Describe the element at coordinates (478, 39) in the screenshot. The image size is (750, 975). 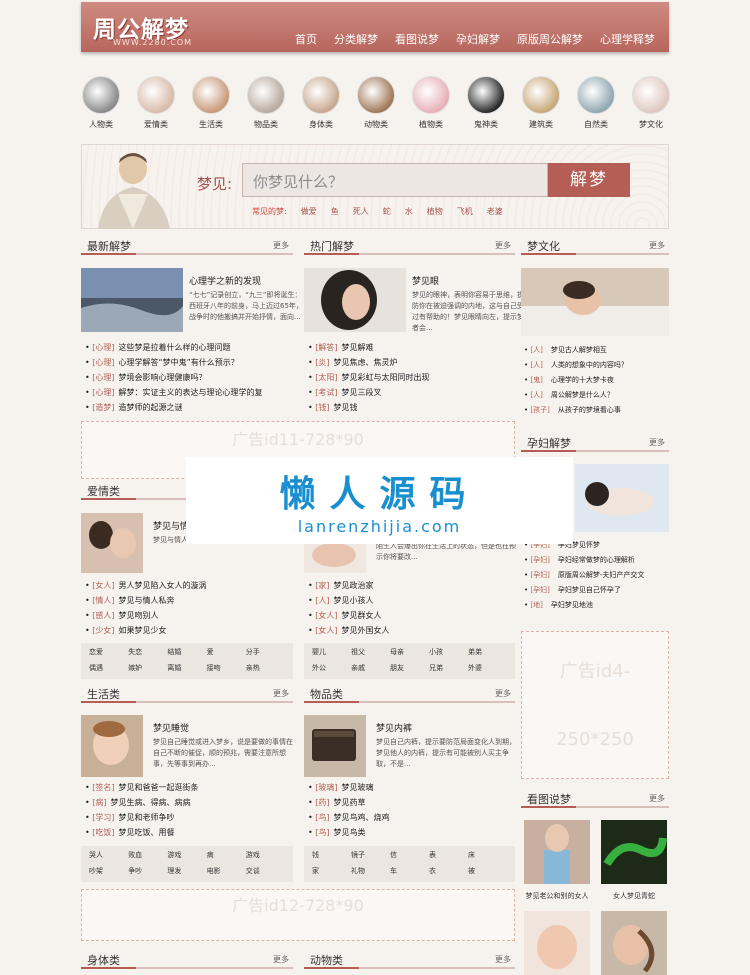
I see `nav-pregnancy: 孕妇解梦` at that location.